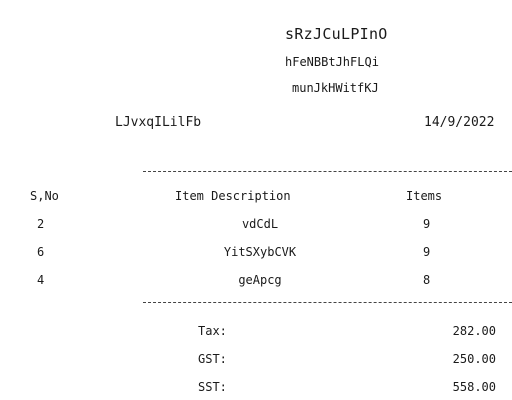 The height and width of the screenshot is (400, 512). What do you see at coordinates (327, 171) in the screenshot?
I see `divider-top` at bounding box center [327, 171].